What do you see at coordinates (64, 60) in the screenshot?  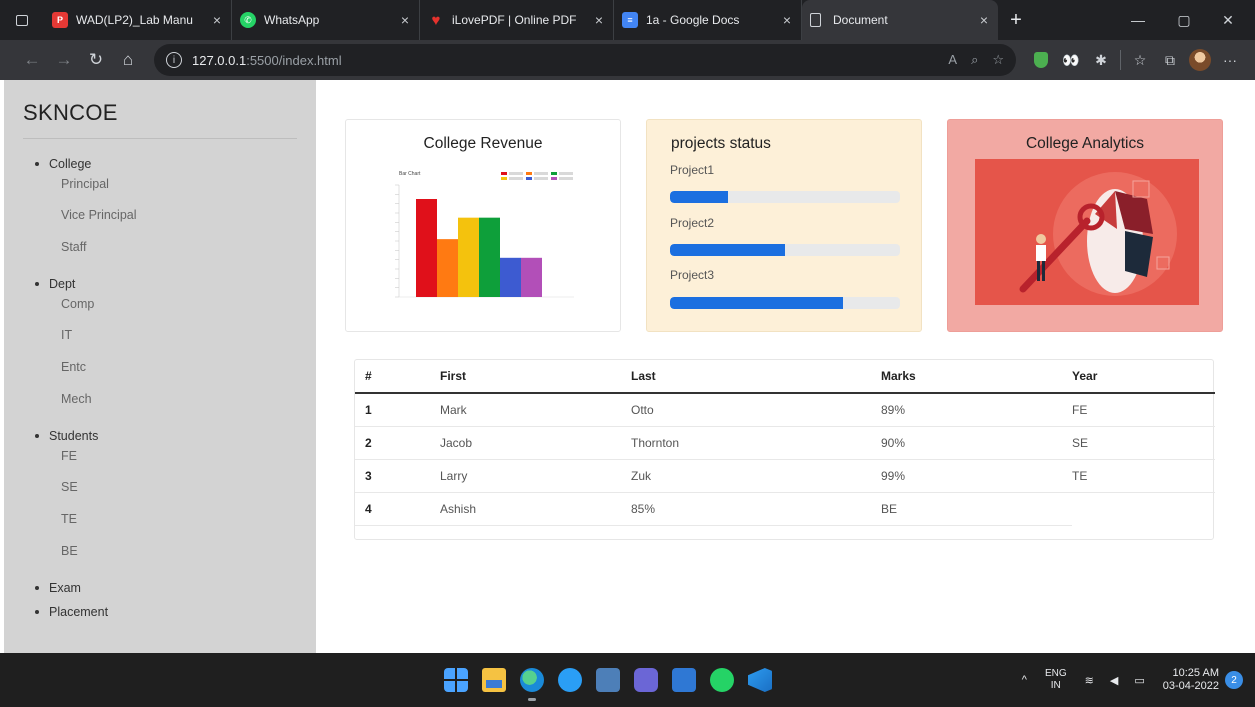 I see `forward-button: →` at bounding box center [64, 60].